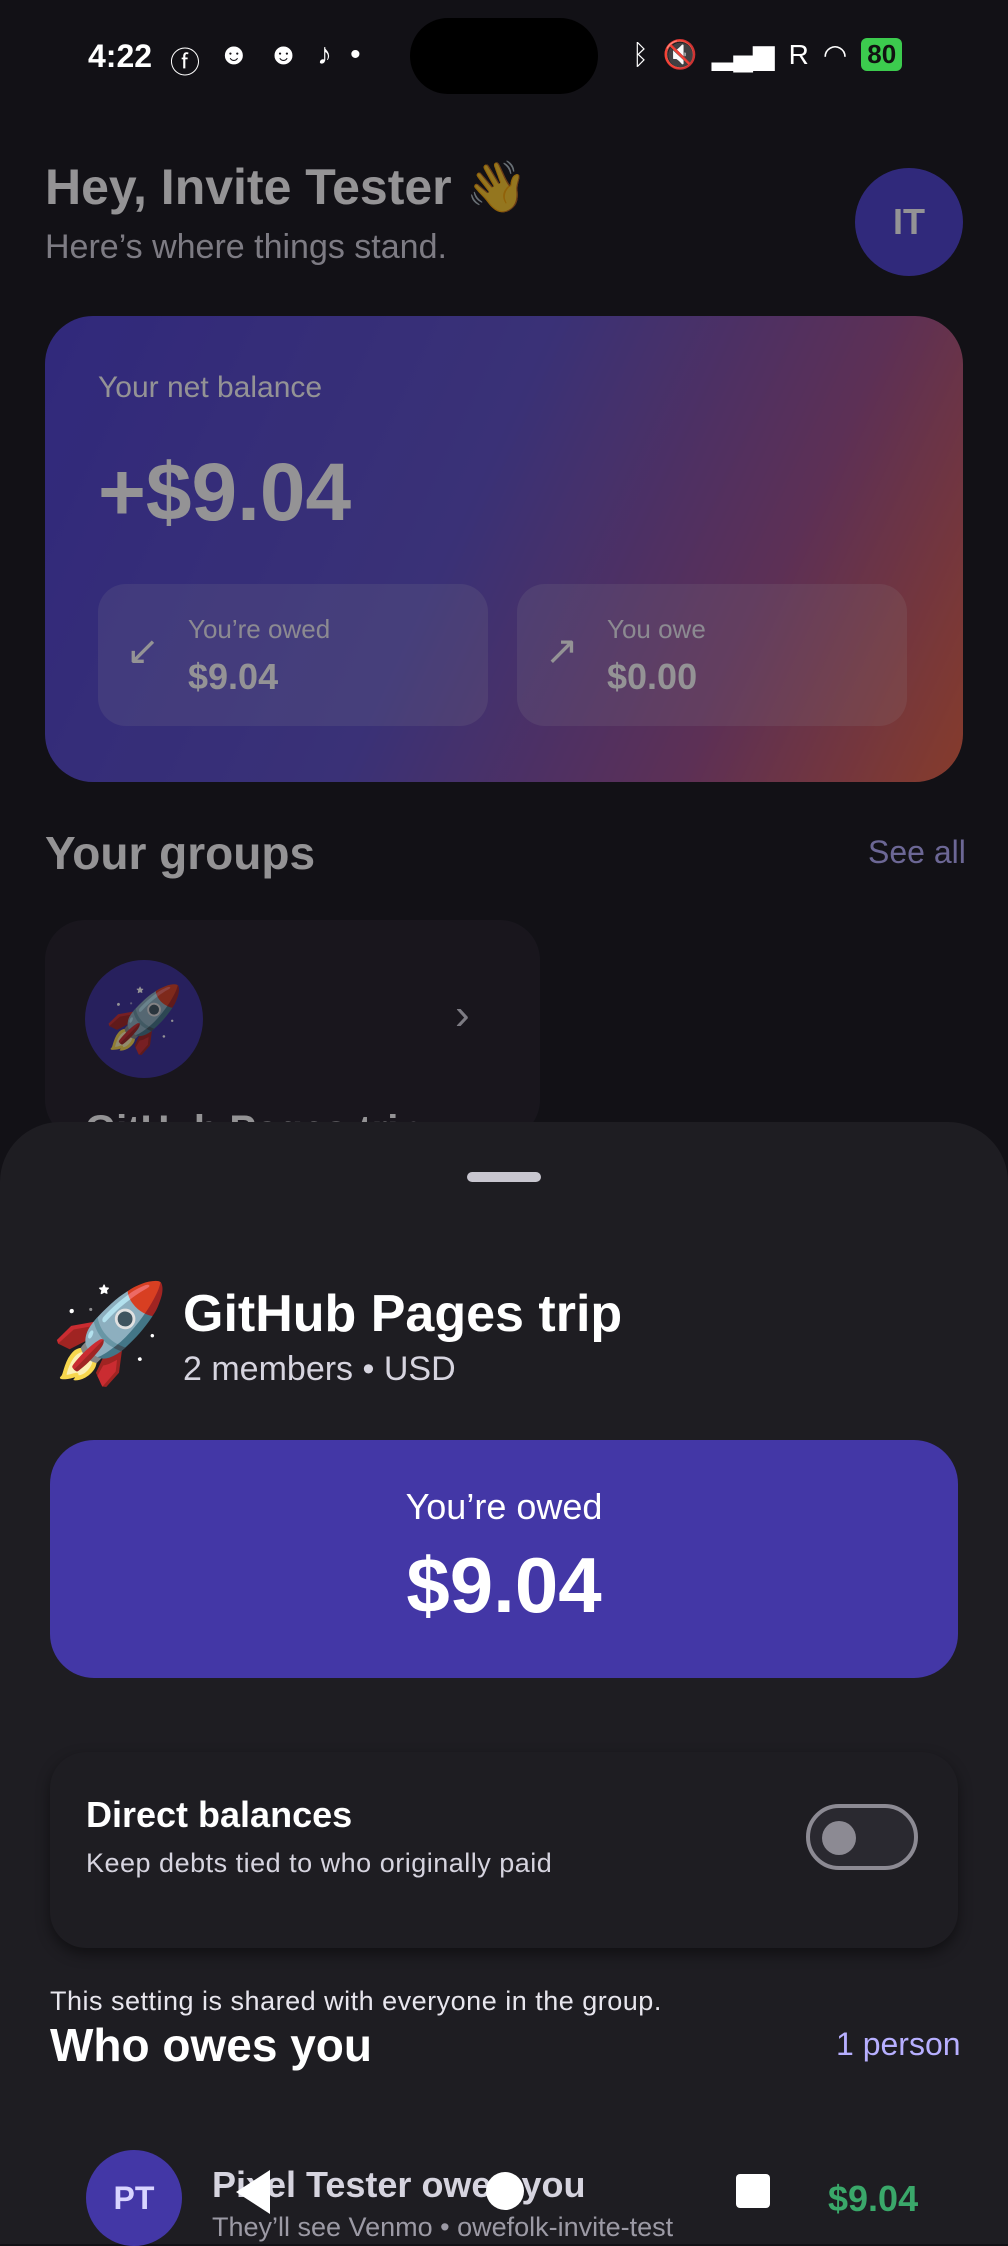 The image size is (1008, 2246). What do you see at coordinates (504, 1585) in the screenshot?
I see `group-balance-value: $9.04` at bounding box center [504, 1585].